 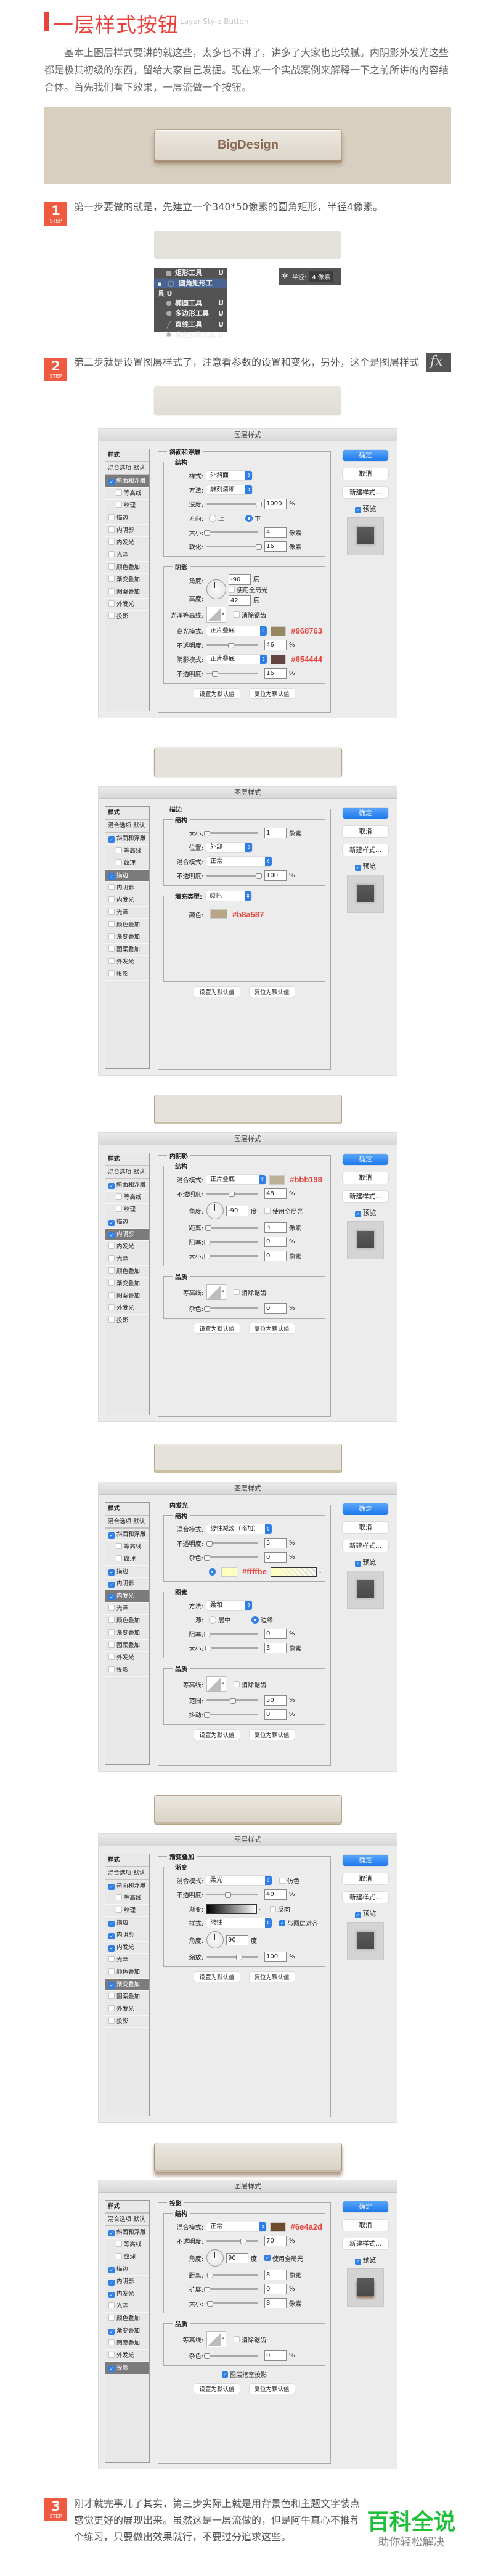 I want to click on blend-options-item: 混合选项:默认, so click(x=127, y=1873).